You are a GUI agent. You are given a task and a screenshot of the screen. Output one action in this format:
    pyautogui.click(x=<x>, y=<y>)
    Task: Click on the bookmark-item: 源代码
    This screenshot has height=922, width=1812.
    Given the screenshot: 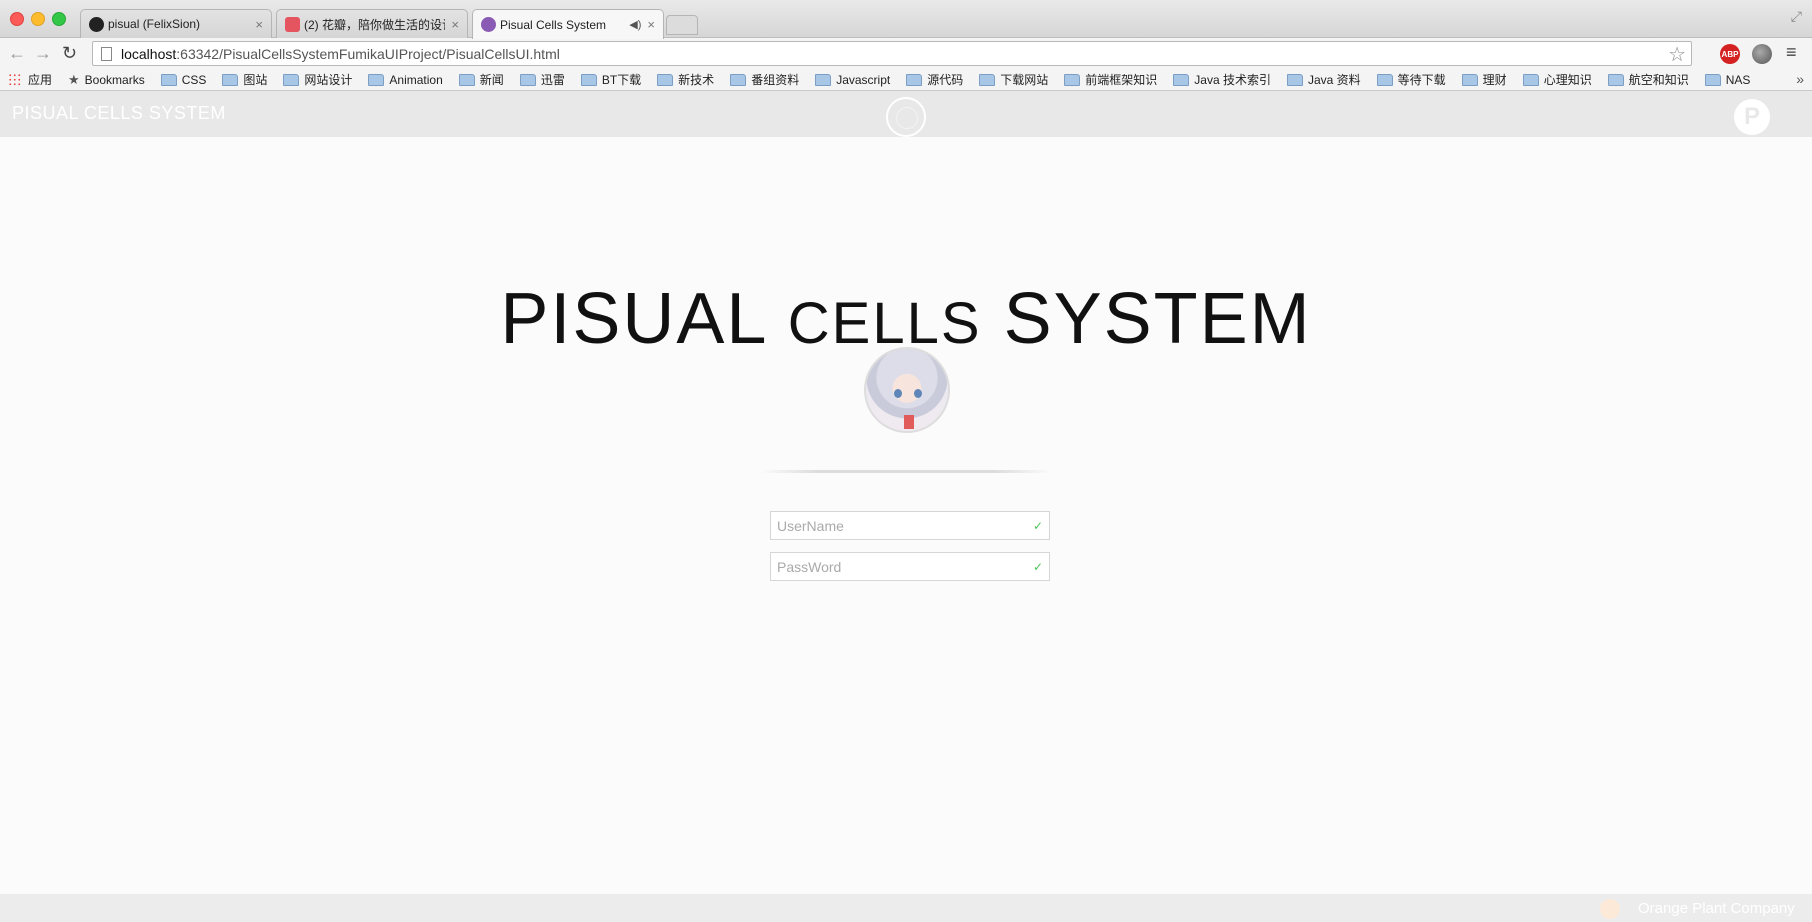 What is the action you would take?
    pyautogui.click(x=934, y=79)
    